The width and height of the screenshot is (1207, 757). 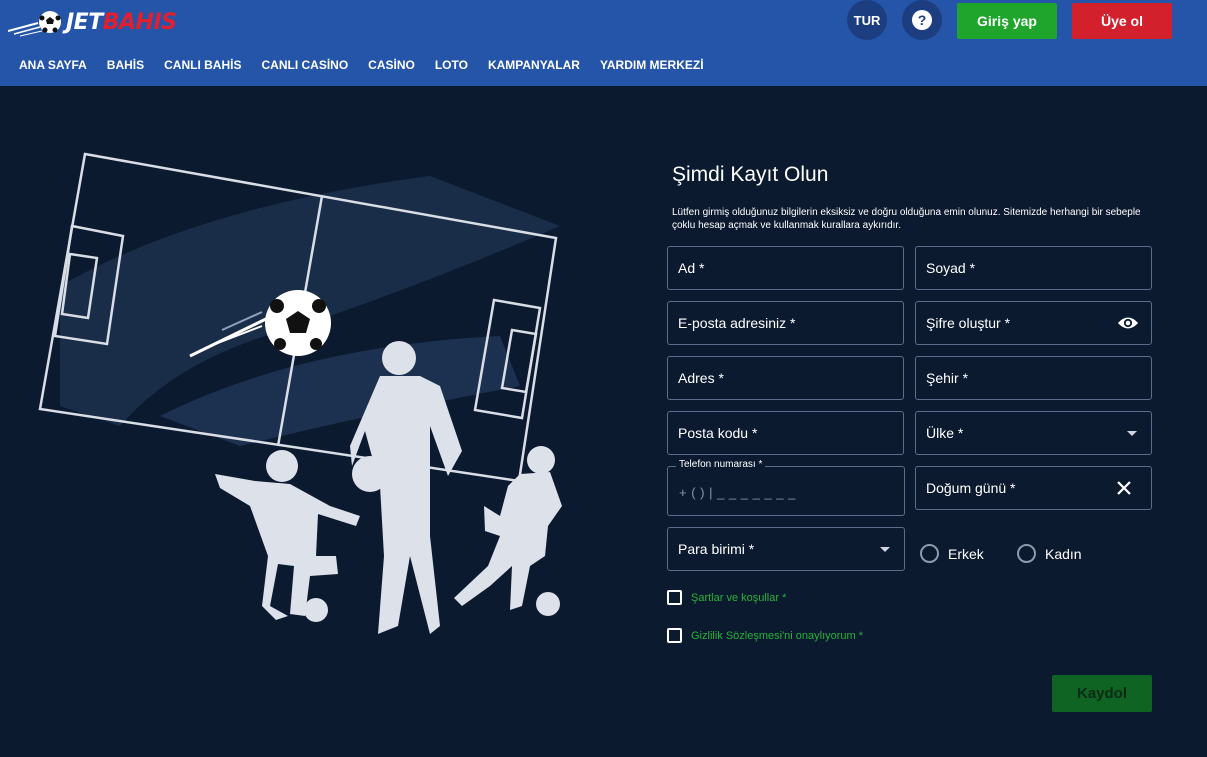 I want to click on first-name-field: Ad *, so click(x=785, y=268).